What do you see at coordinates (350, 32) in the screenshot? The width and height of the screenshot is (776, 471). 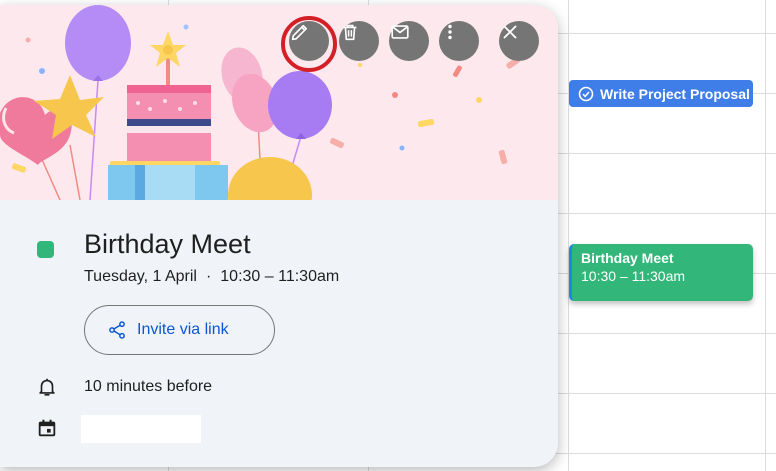 I see `trash-icon` at bounding box center [350, 32].